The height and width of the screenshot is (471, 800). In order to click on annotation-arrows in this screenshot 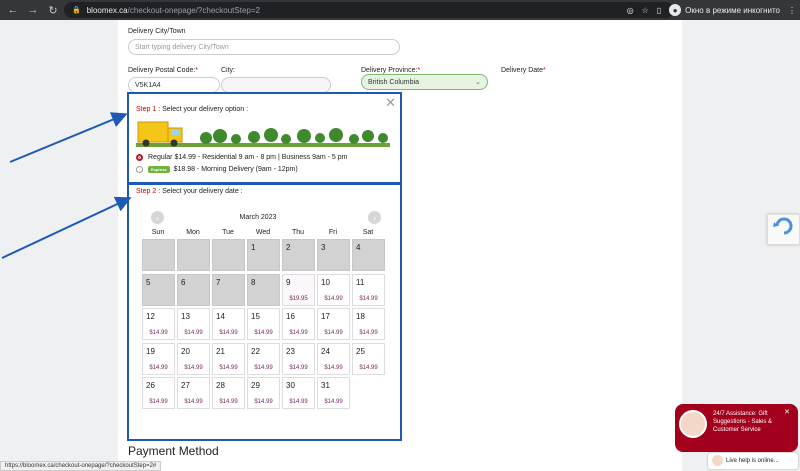, I will do `click(66, 185)`.